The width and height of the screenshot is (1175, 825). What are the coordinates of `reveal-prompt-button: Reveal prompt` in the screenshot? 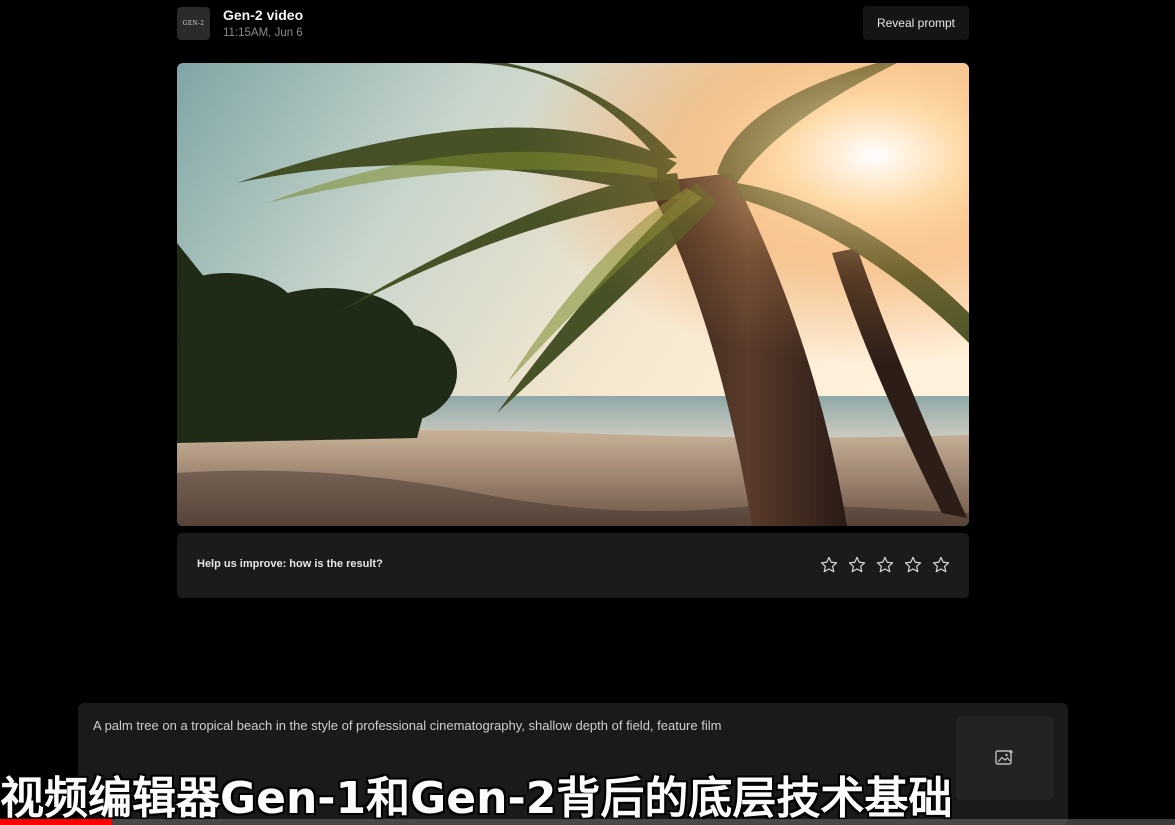 It's located at (916, 23).